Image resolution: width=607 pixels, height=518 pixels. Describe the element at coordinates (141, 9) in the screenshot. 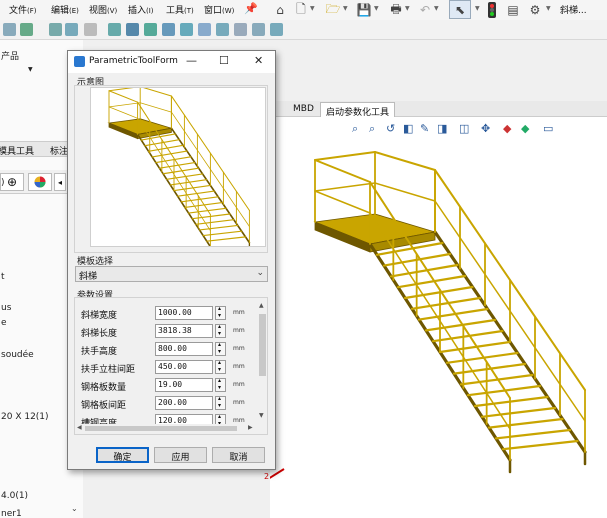

I see `menu-insert: 插入(I)` at that location.